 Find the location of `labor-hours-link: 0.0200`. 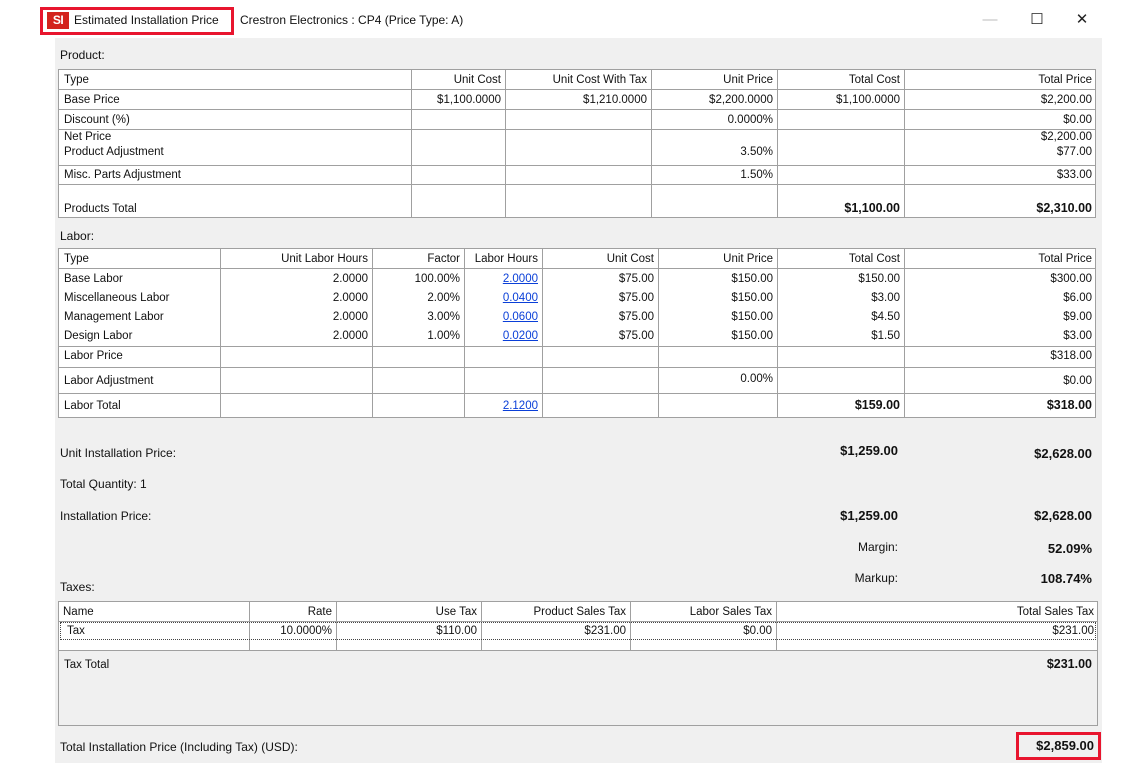

labor-hours-link: 0.0200 is located at coordinates (503, 336).